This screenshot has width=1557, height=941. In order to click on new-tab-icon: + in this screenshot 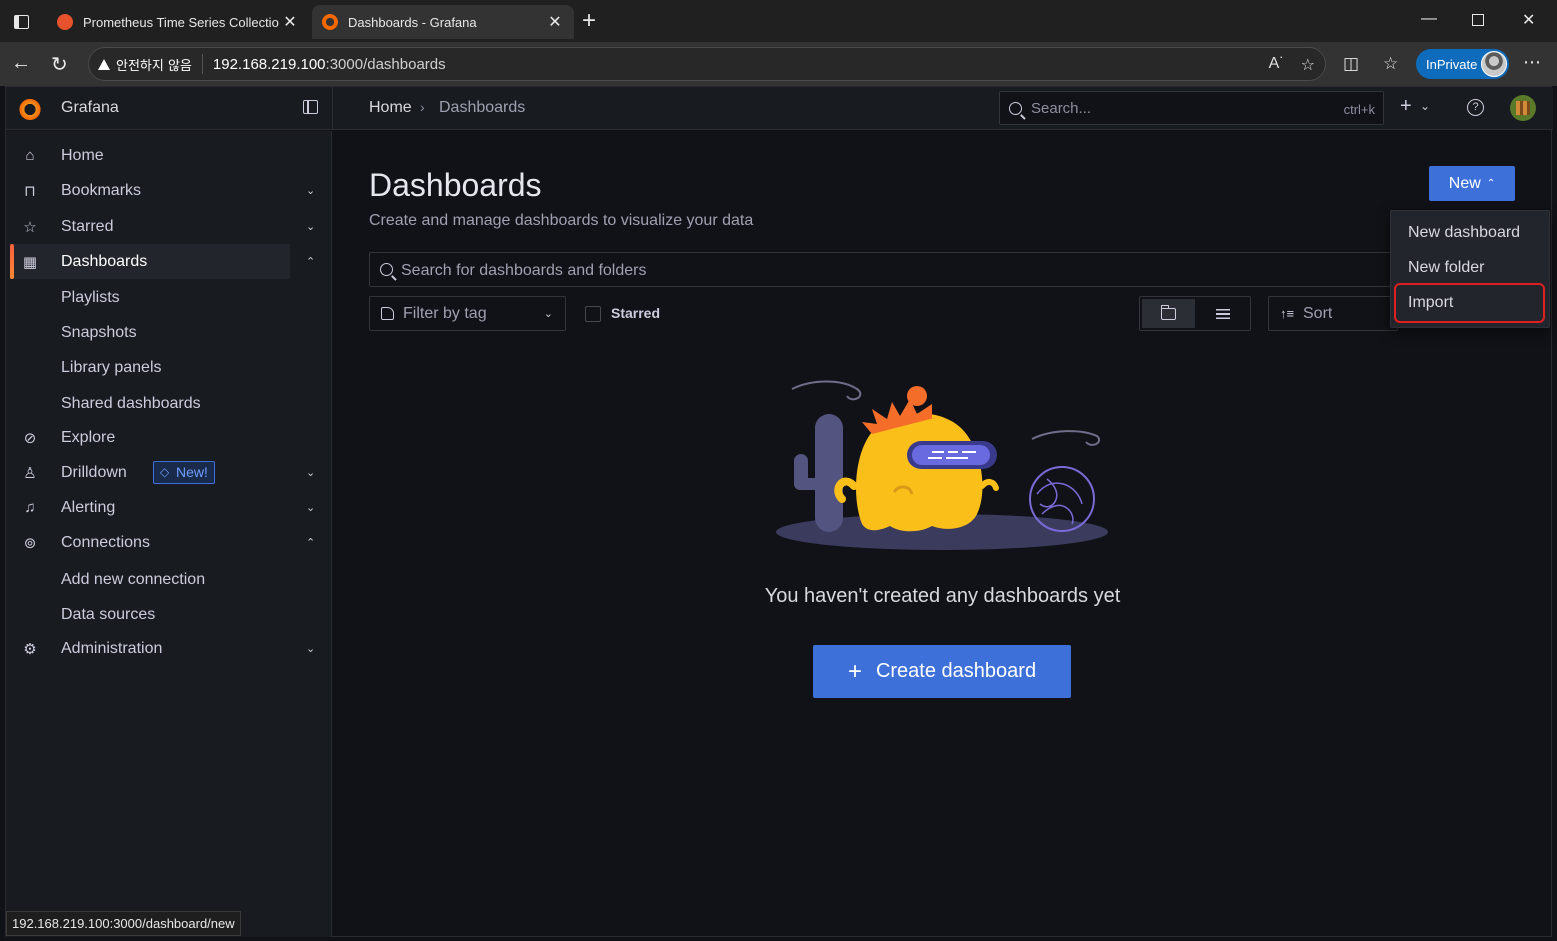, I will do `click(589, 21)`.